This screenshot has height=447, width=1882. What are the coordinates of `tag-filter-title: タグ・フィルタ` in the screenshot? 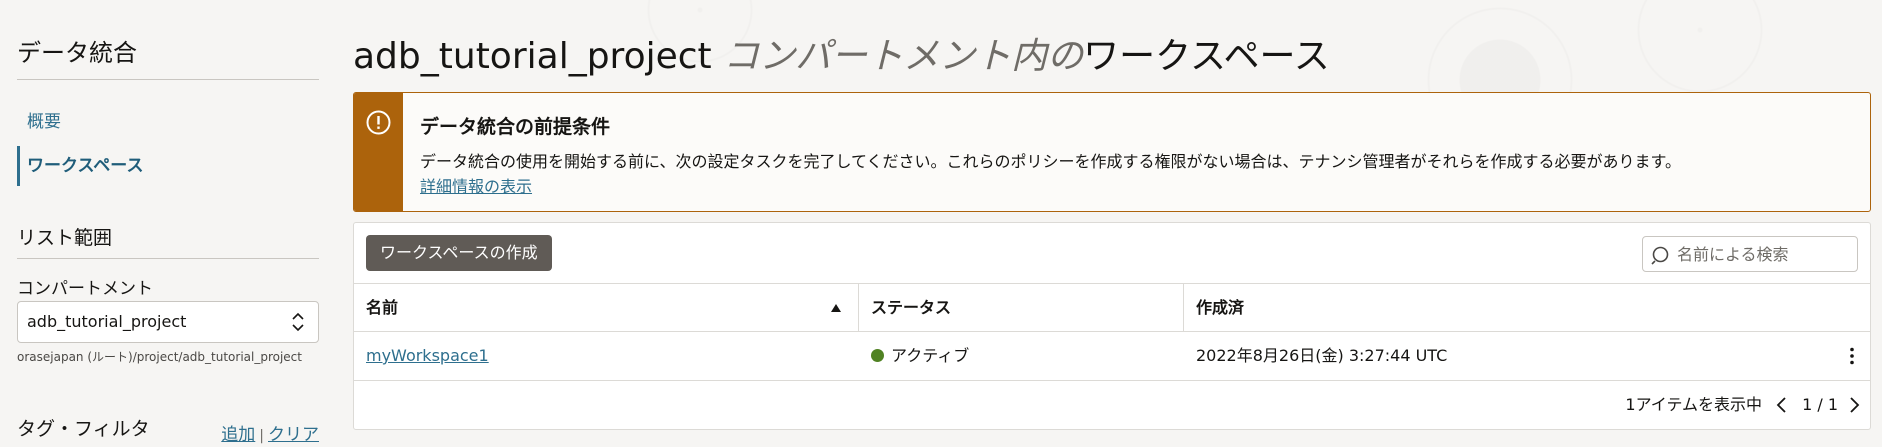 It's located at (83, 429).